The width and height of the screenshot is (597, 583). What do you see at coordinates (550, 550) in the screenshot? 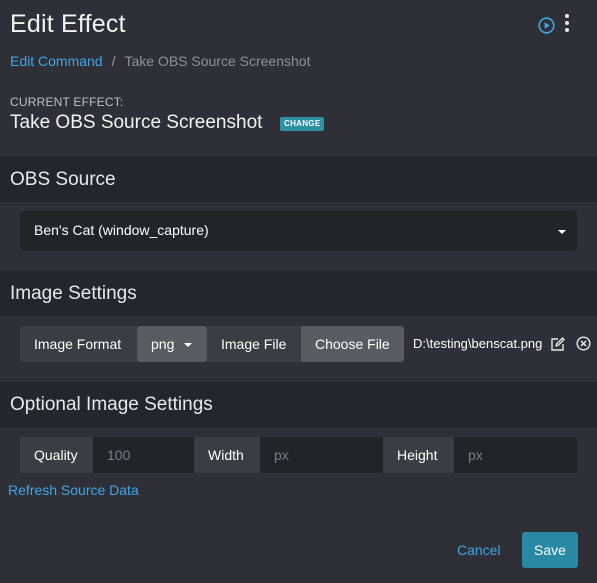
I see `save-button: Save` at bounding box center [550, 550].